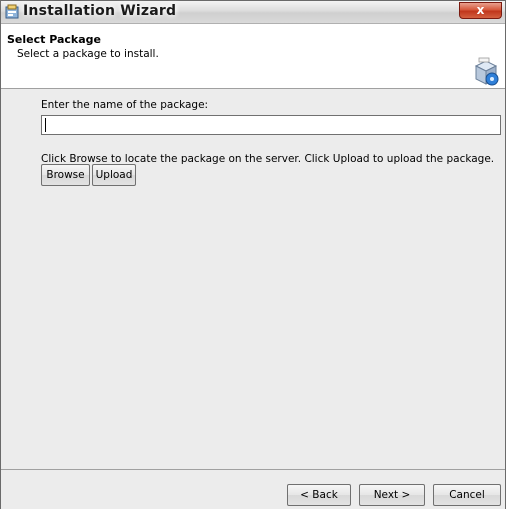 The width and height of the screenshot is (506, 509). I want to click on window-title: Installation Wizard, so click(100, 11).